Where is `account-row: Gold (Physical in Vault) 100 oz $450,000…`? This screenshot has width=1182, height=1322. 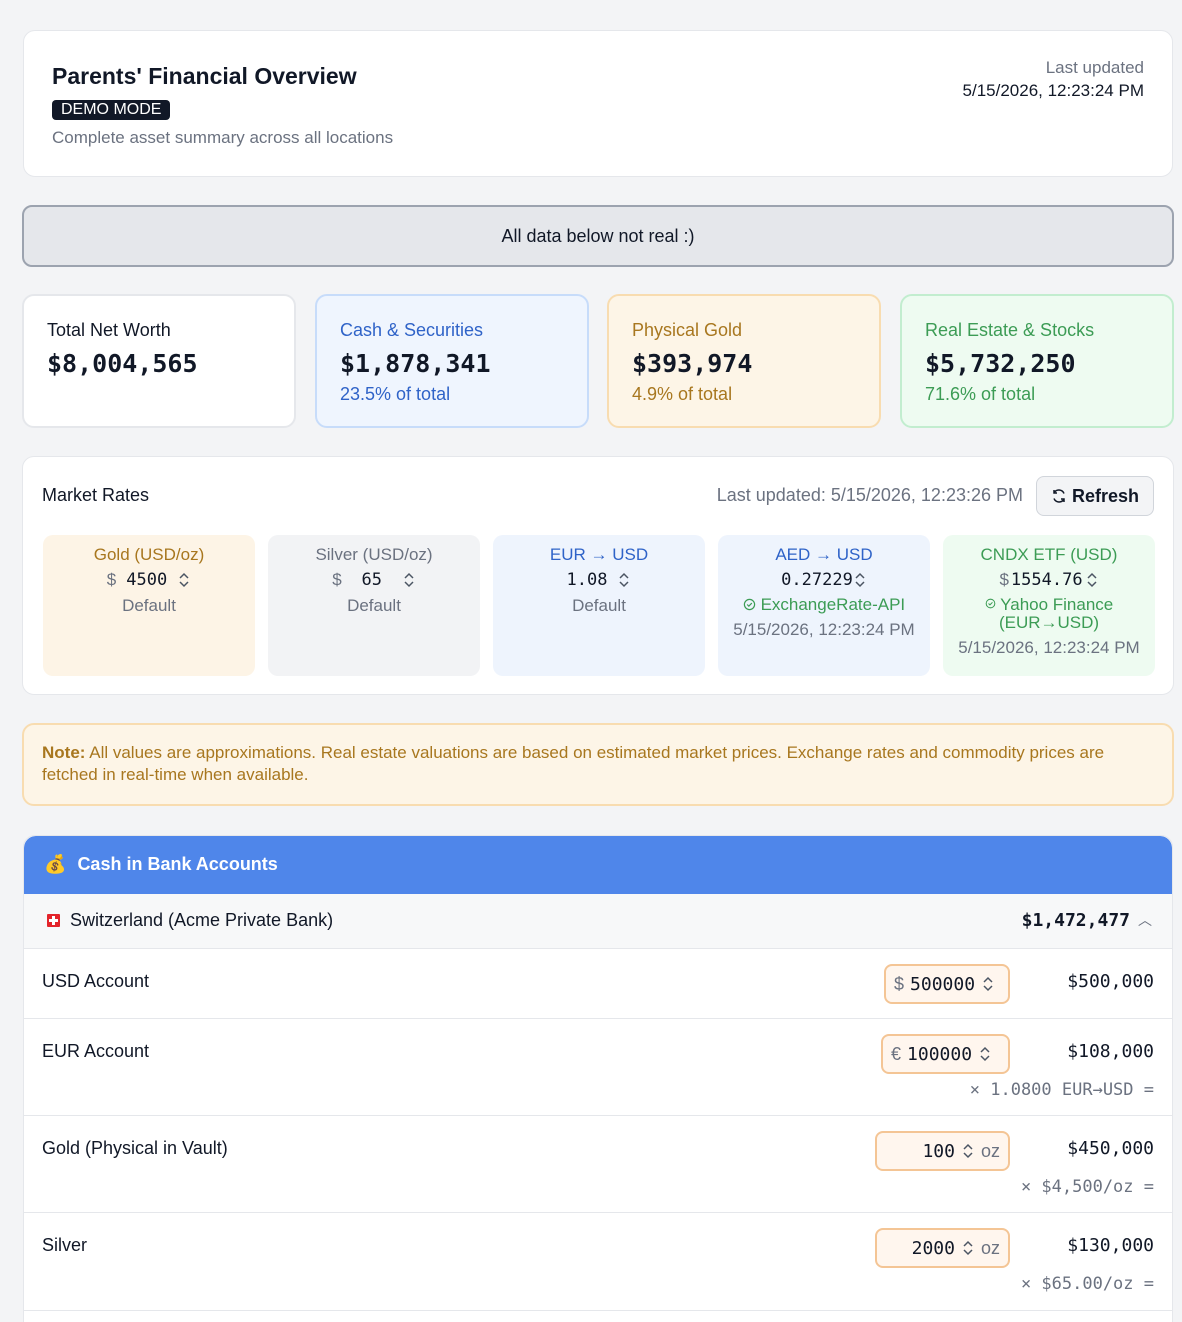
account-row: Gold (Physical in Vault) 100 oz $450,000… is located at coordinates (598, 1164).